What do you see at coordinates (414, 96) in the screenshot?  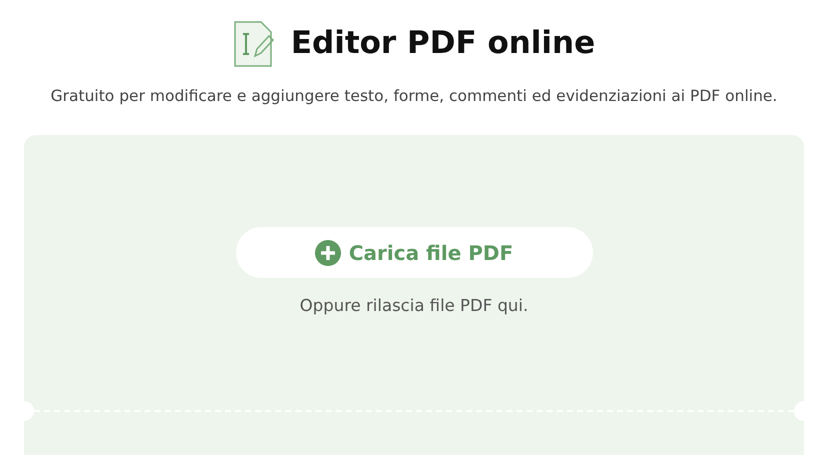 I see `page-subtitle: Gratuito per modificare e aggiungere testo, forme, commenti ed evidenziazioni ai PDF online.` at bounding box center [414, 96].